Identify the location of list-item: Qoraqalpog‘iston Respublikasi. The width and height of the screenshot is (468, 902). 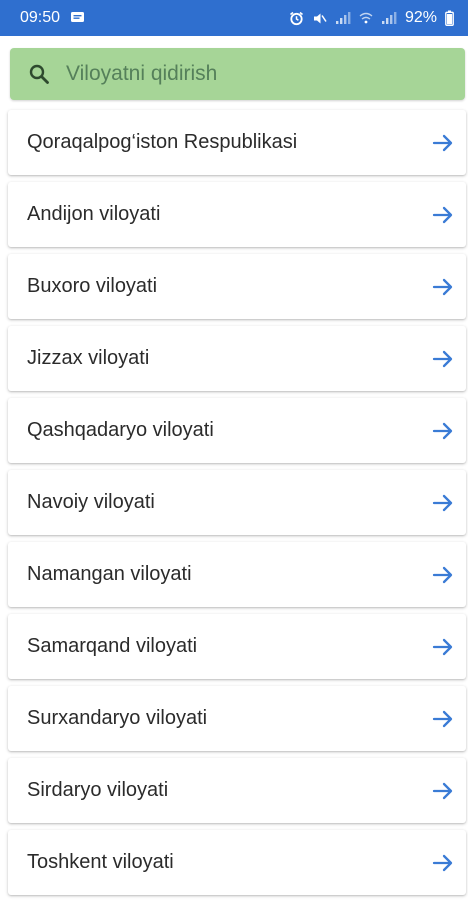
(237, 142).